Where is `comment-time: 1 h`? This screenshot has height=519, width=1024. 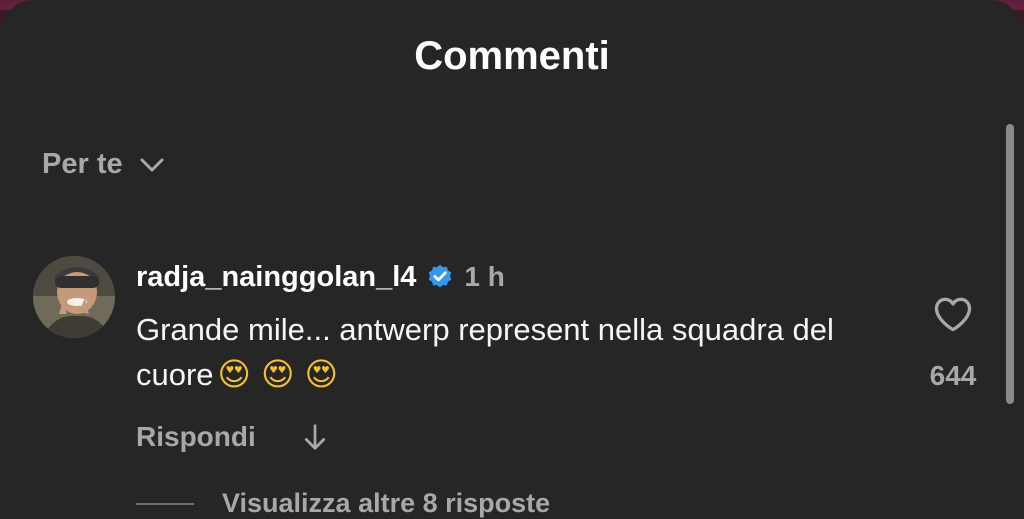
comment-time: 1 h is located at coordinates (484, 276).